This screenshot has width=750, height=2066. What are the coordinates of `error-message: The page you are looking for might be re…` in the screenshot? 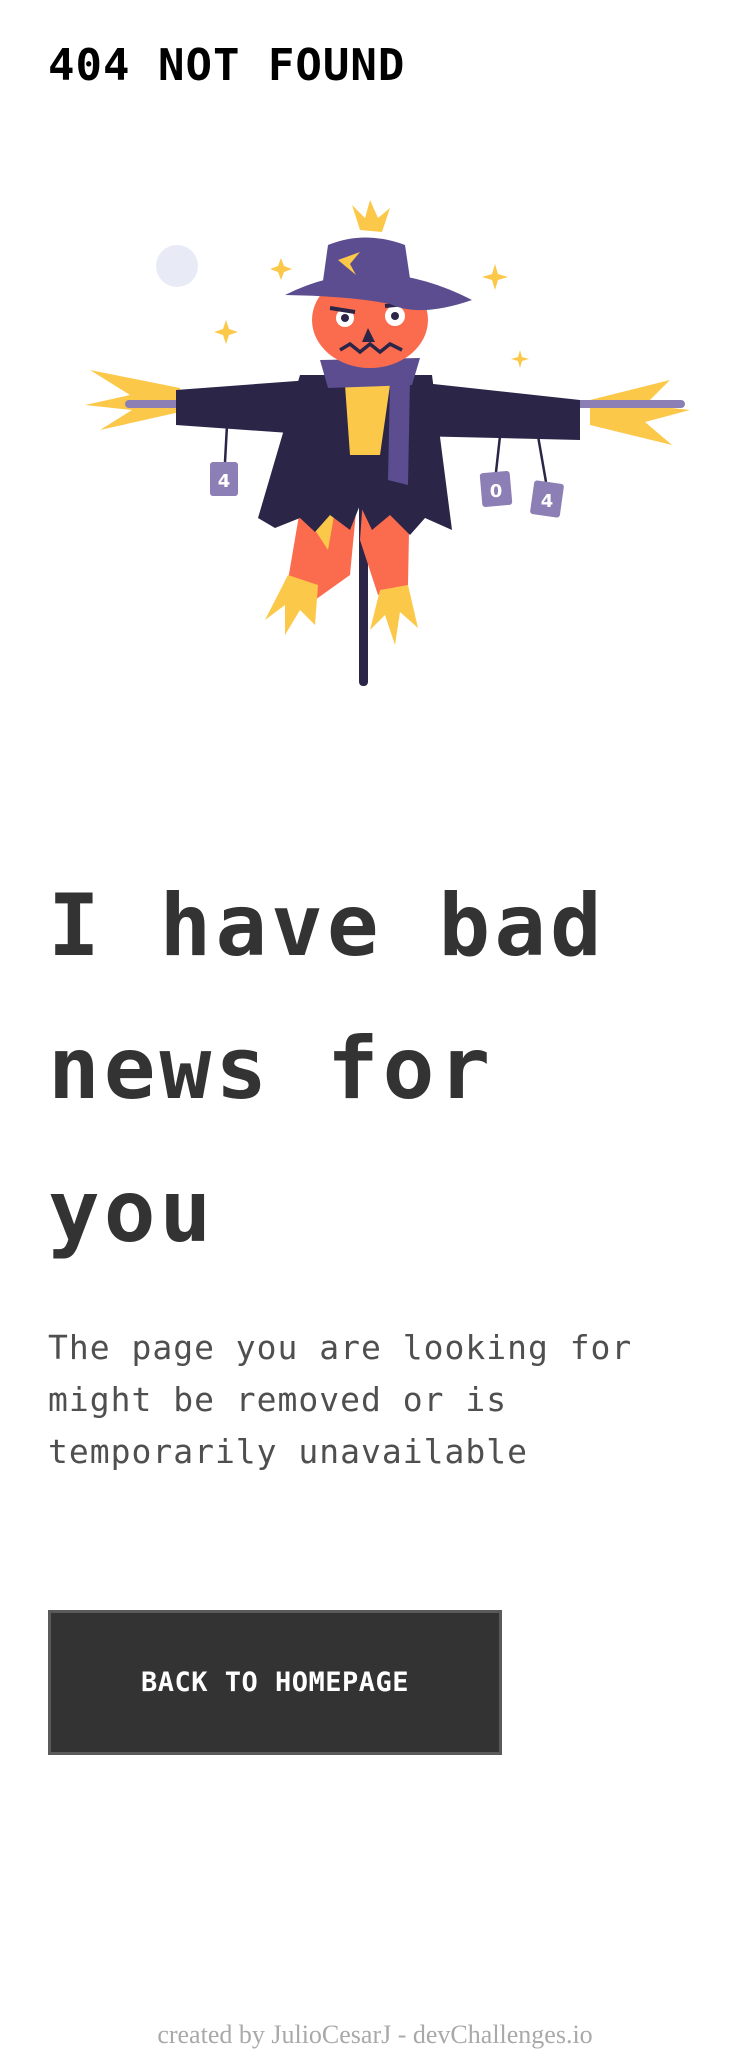 It's located at (340, 1399).